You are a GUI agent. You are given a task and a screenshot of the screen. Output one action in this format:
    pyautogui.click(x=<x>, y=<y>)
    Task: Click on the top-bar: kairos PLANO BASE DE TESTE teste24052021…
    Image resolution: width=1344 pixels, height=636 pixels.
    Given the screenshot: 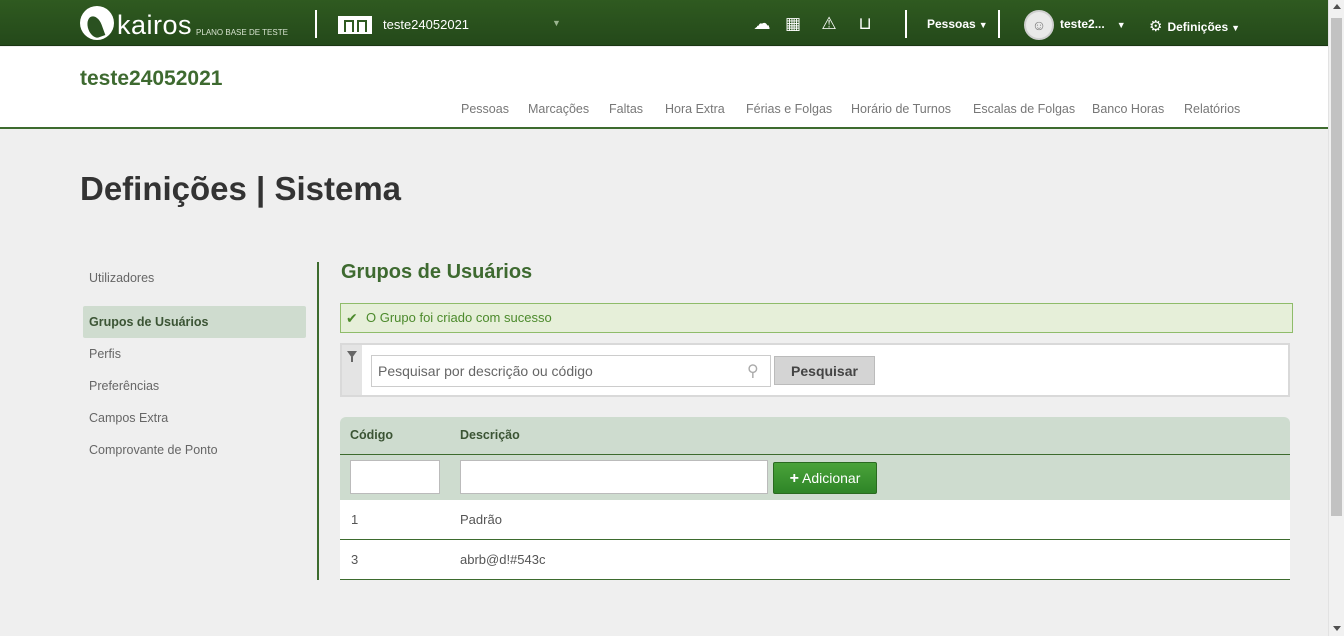 What is the action you would take?
    pyautogui.click(x=664, y=23)
    